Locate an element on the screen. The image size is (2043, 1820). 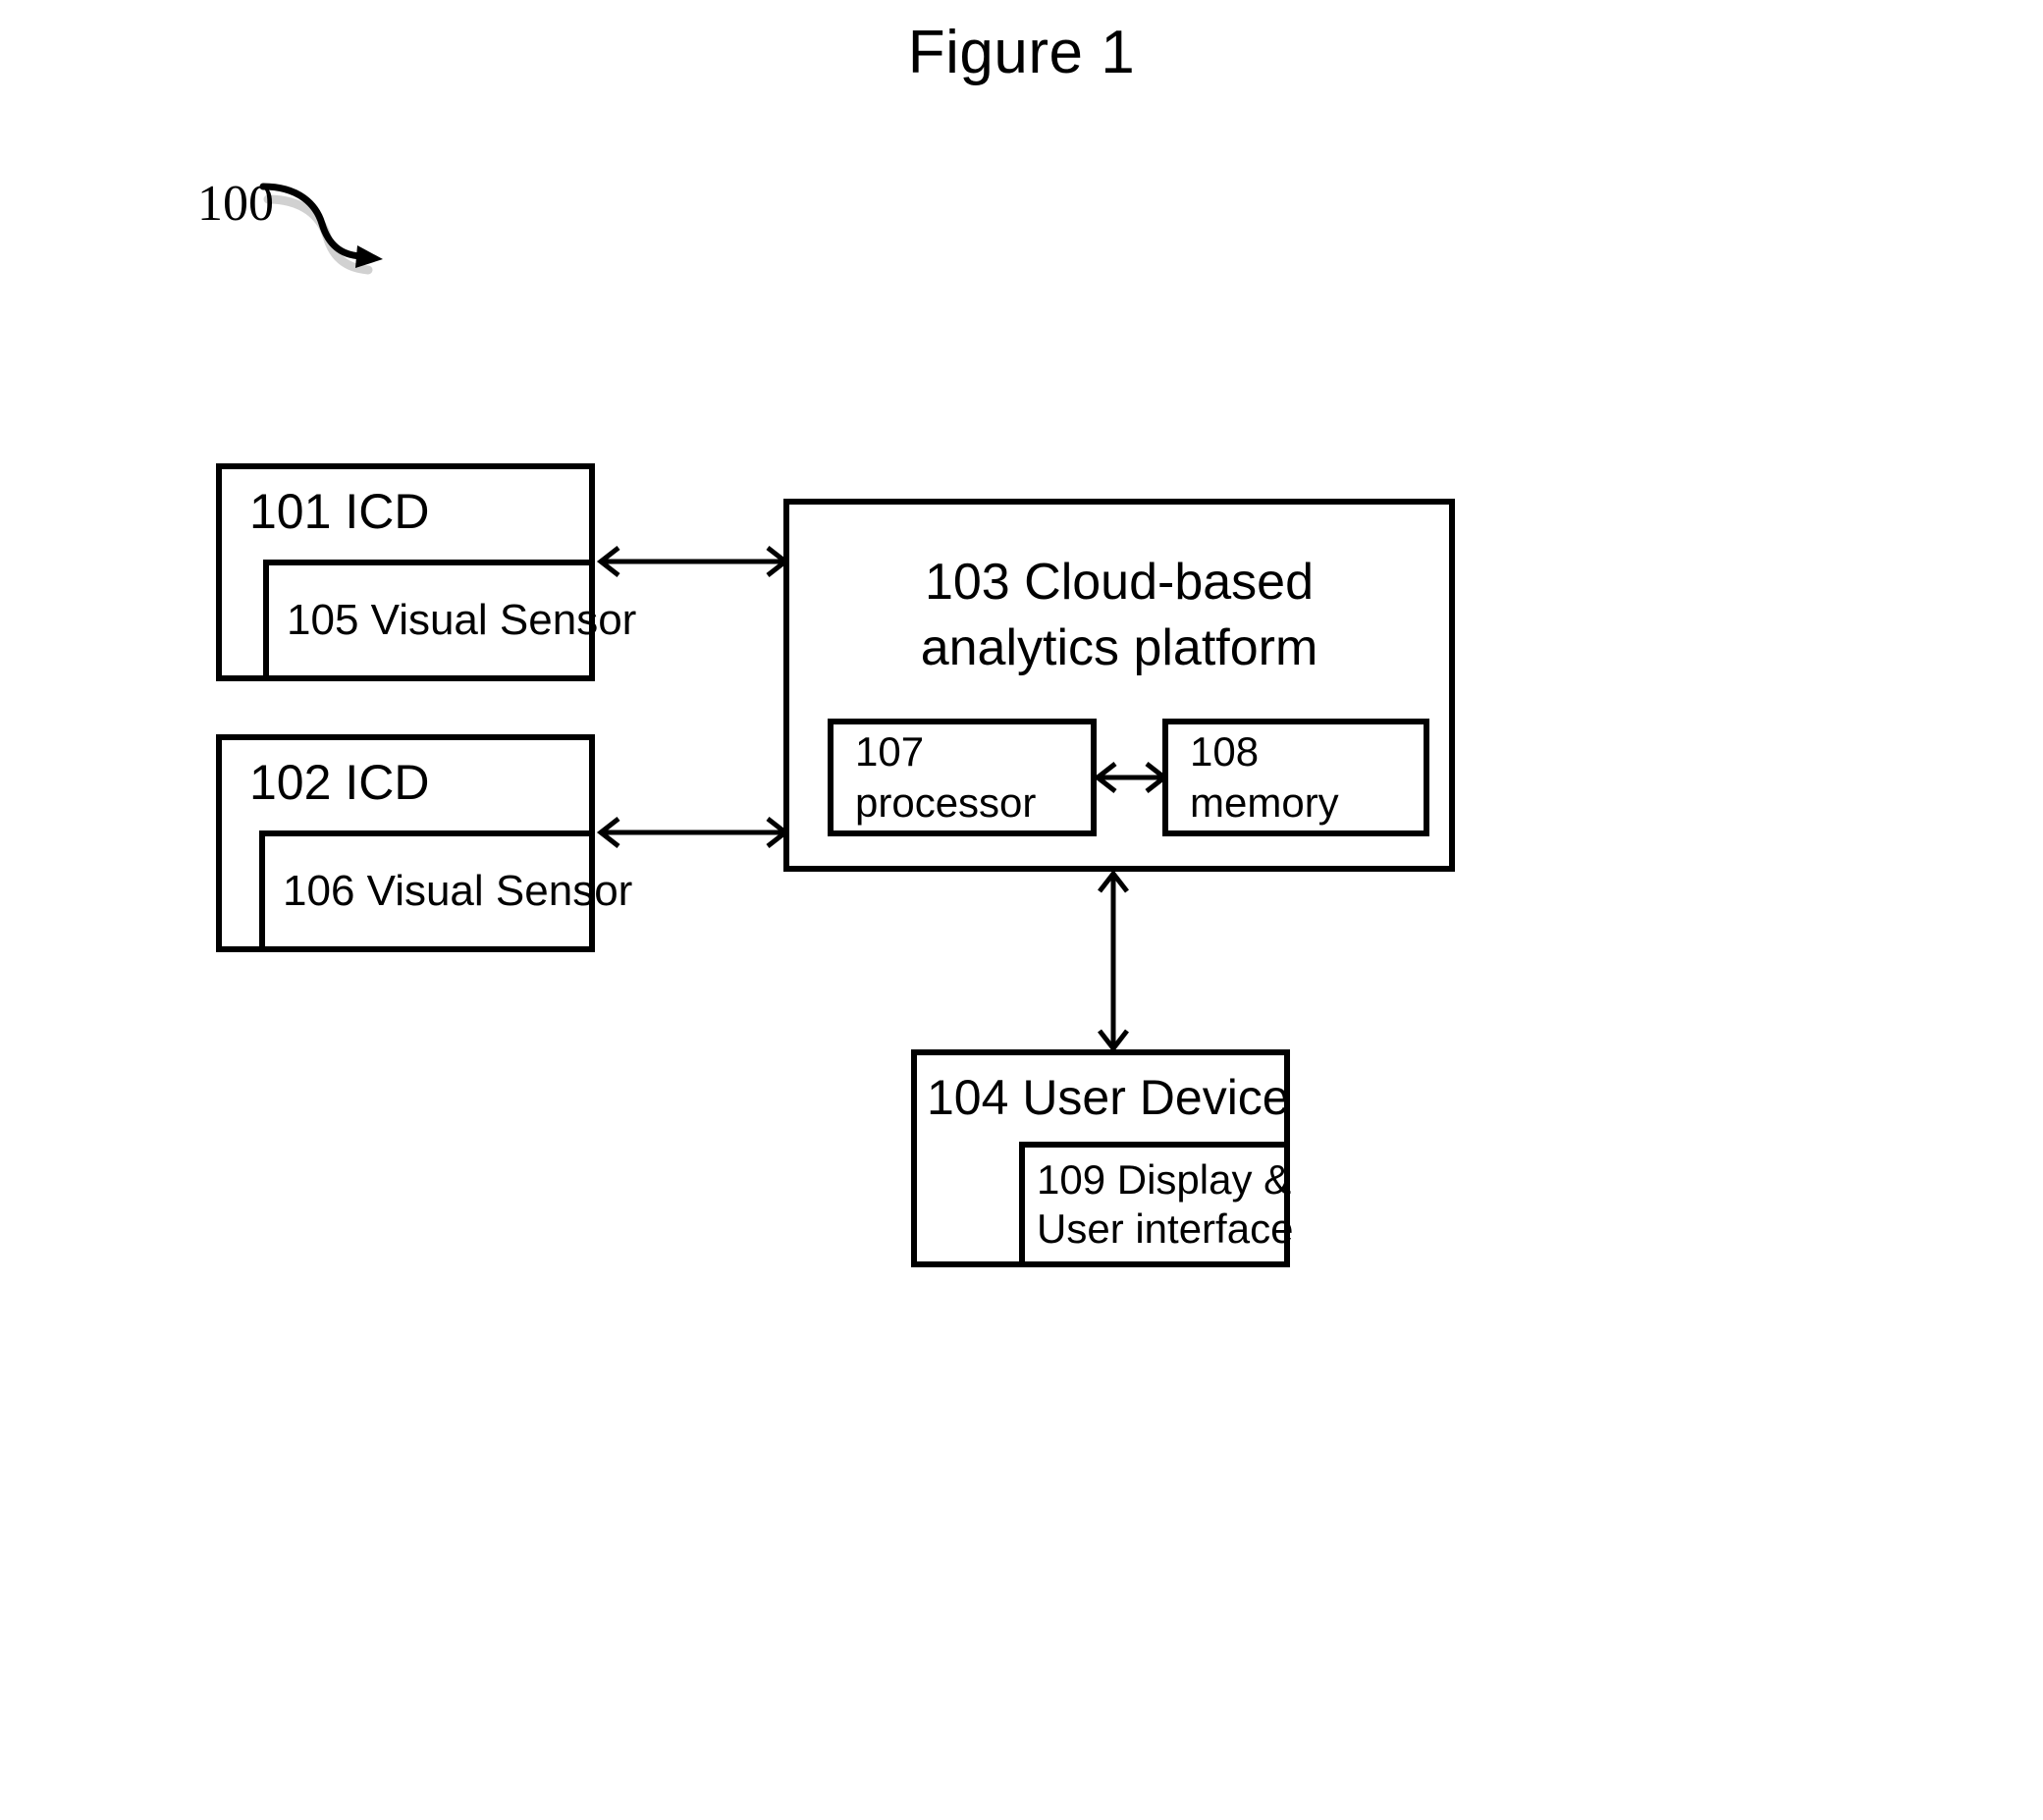
block-visual-sensor-106: 106 Visual Sensor is located at coordinates (446, 891).